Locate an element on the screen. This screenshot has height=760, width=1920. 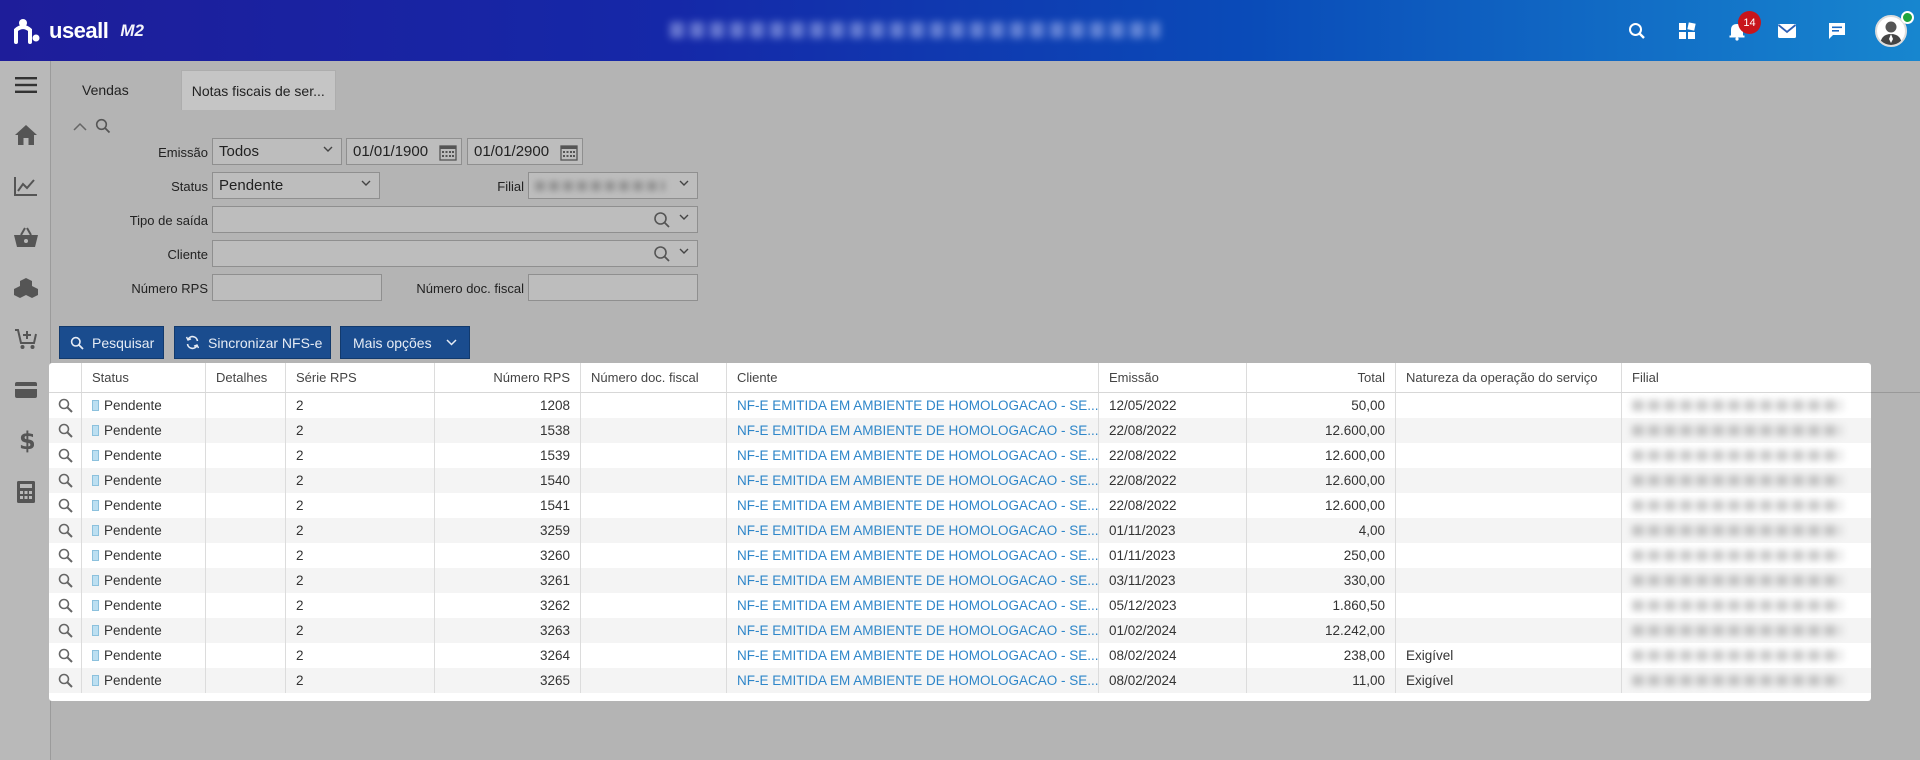
notifications-button: 14 is located at coordinates (1737, 30).